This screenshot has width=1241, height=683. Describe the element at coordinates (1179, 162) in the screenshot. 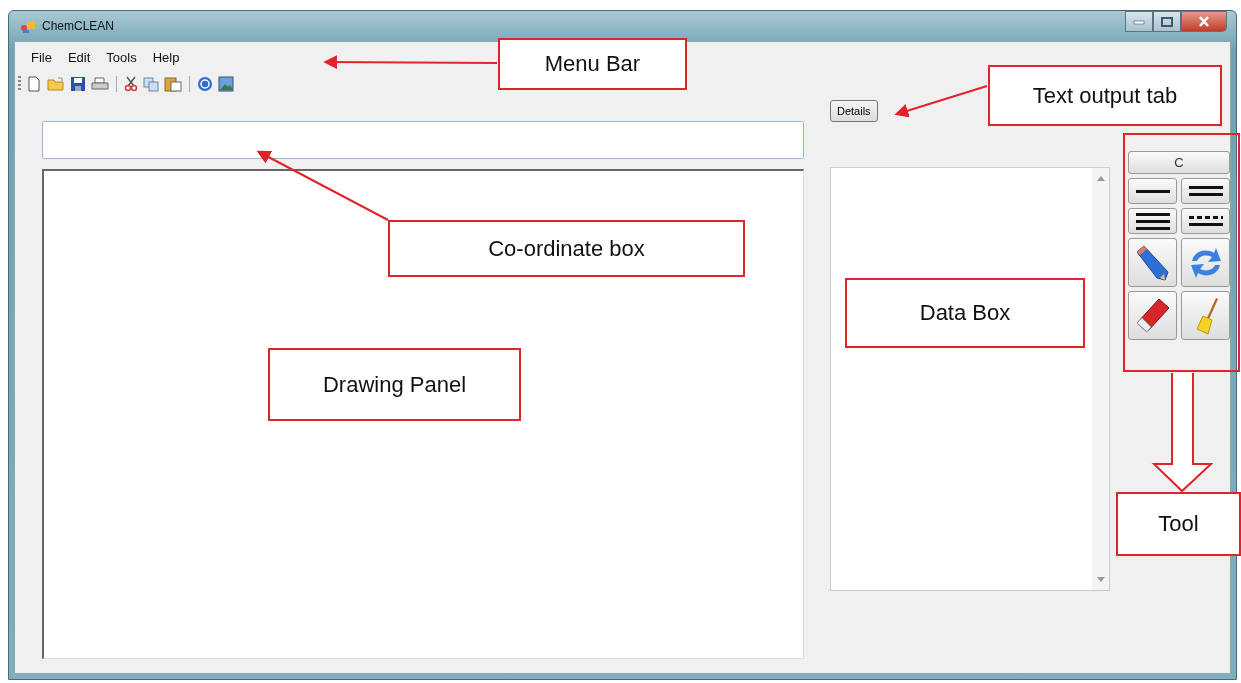

I see `element-button: C` at that location.